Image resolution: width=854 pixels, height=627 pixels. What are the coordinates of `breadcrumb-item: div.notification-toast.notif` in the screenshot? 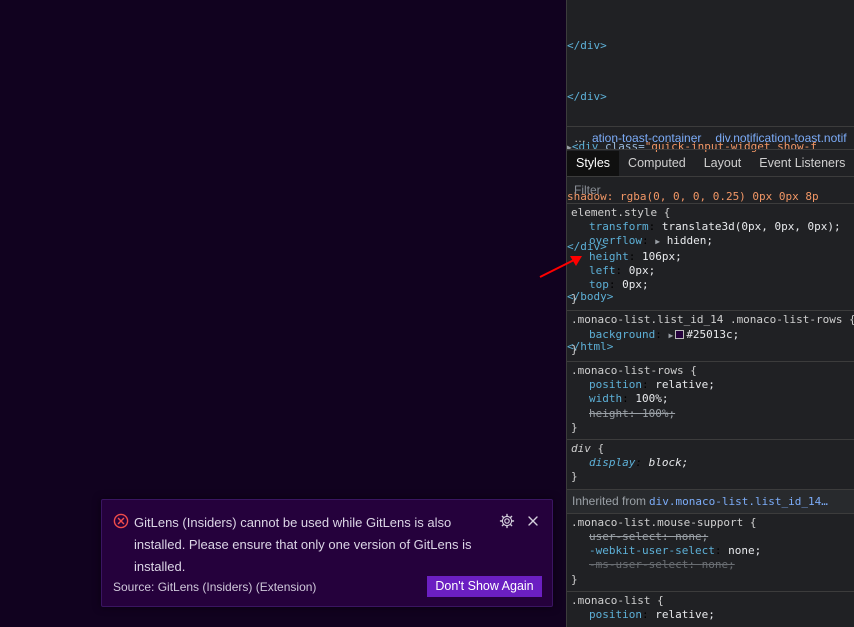 It's located at (780, 138).